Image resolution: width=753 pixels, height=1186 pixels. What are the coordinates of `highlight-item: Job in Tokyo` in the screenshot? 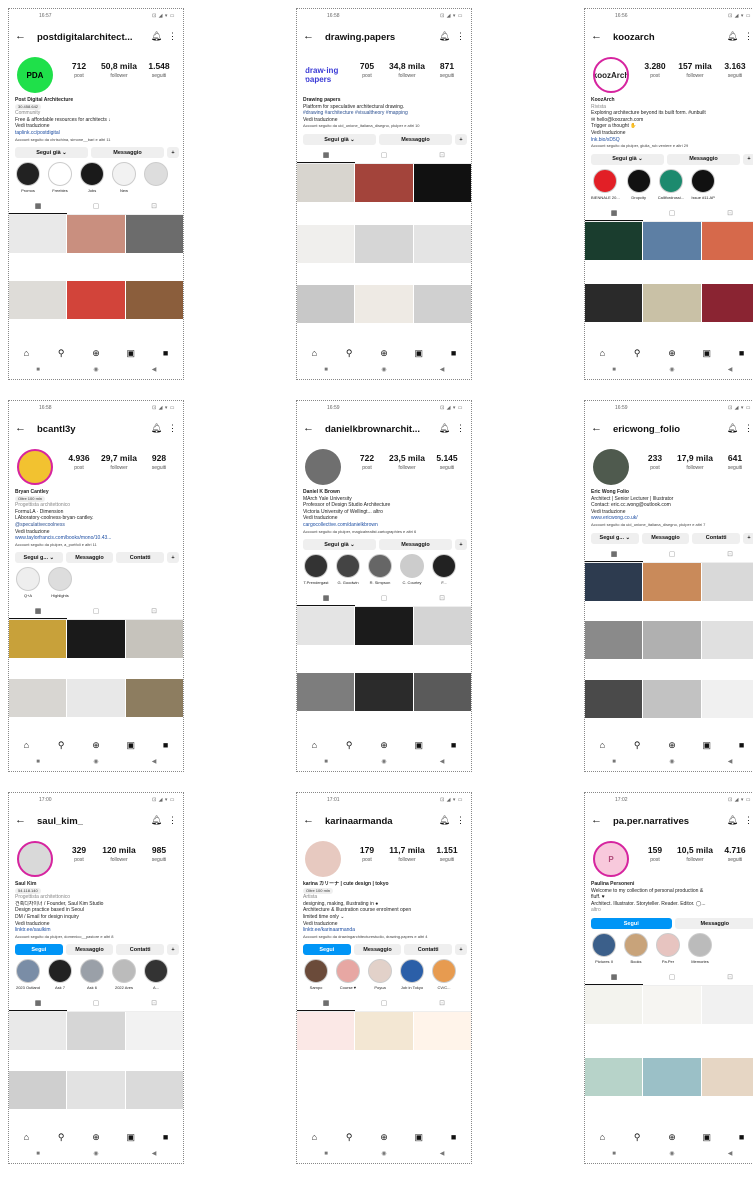 It's located at (412, 977).